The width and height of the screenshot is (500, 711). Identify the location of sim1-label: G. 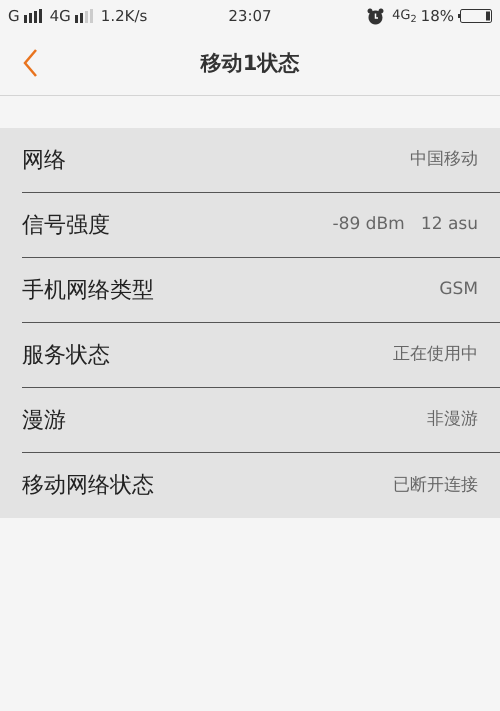
(14, 16).